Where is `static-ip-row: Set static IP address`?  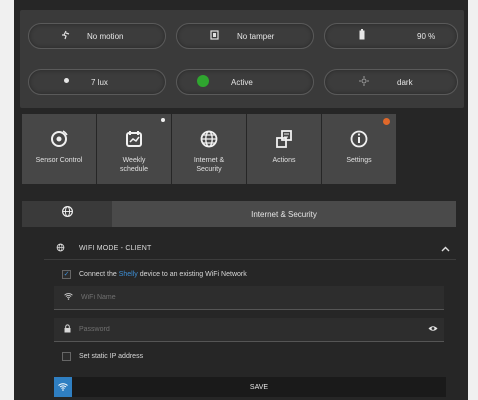 static-ip-row: Set static IP address is located at coordinates (250, 356).